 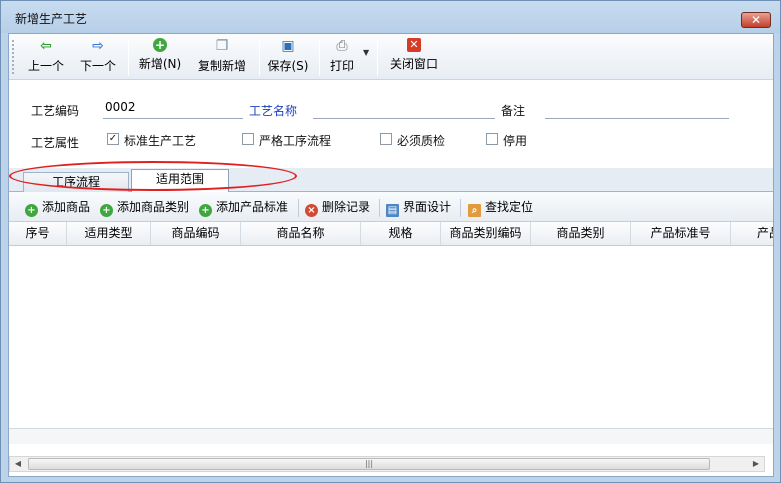 What do you see at coordinates (38, 233) in the screenshot?
I see `column-header: 序号` at bounding box center [38, 233].